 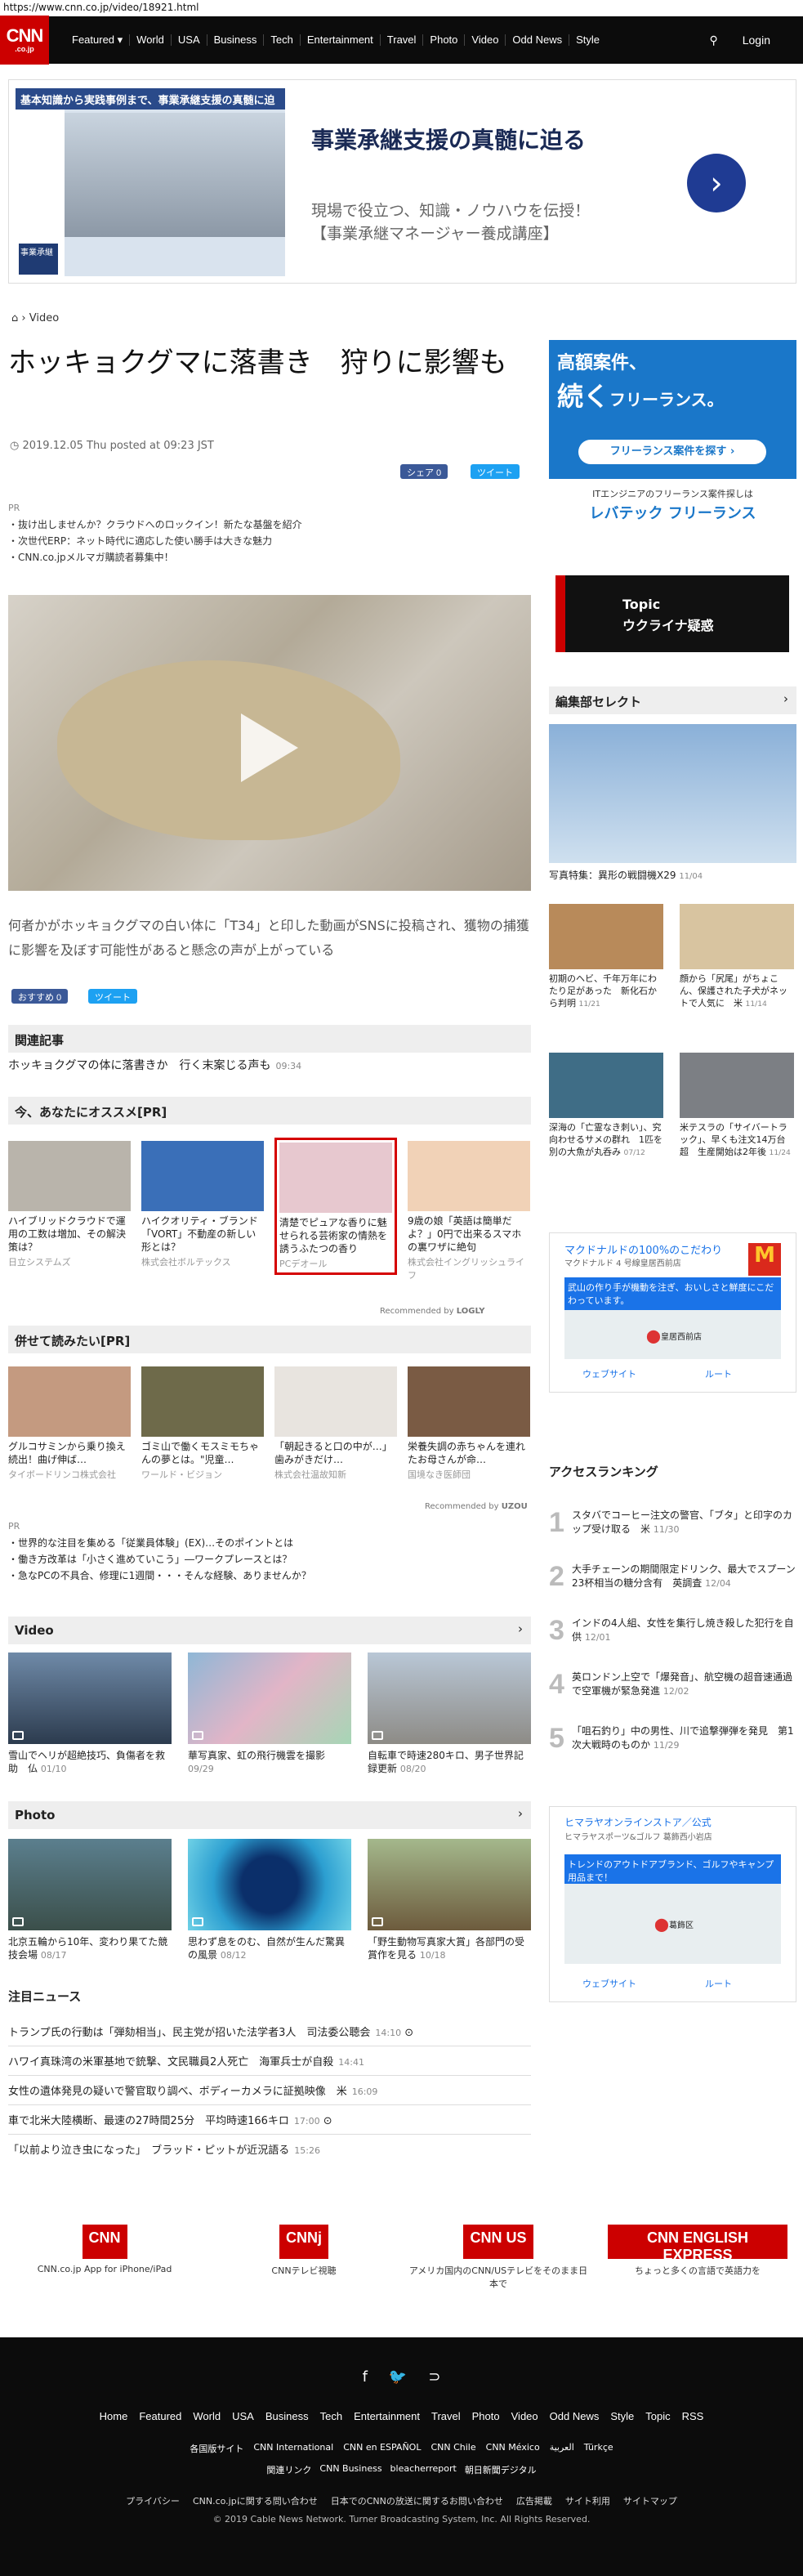 I want to click on home-icon: ⌂, so click(x=14, y=318).